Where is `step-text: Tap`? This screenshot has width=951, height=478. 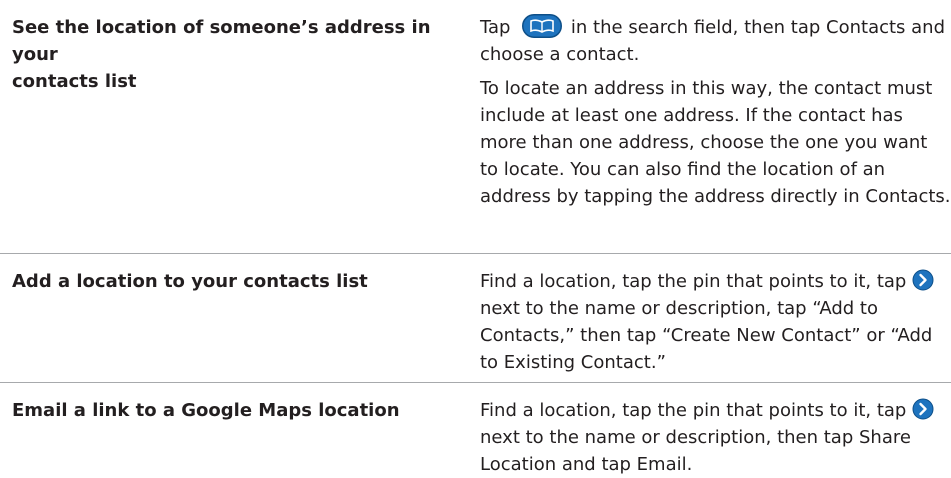
step-text: Tap is located at coordinates (498, 27).